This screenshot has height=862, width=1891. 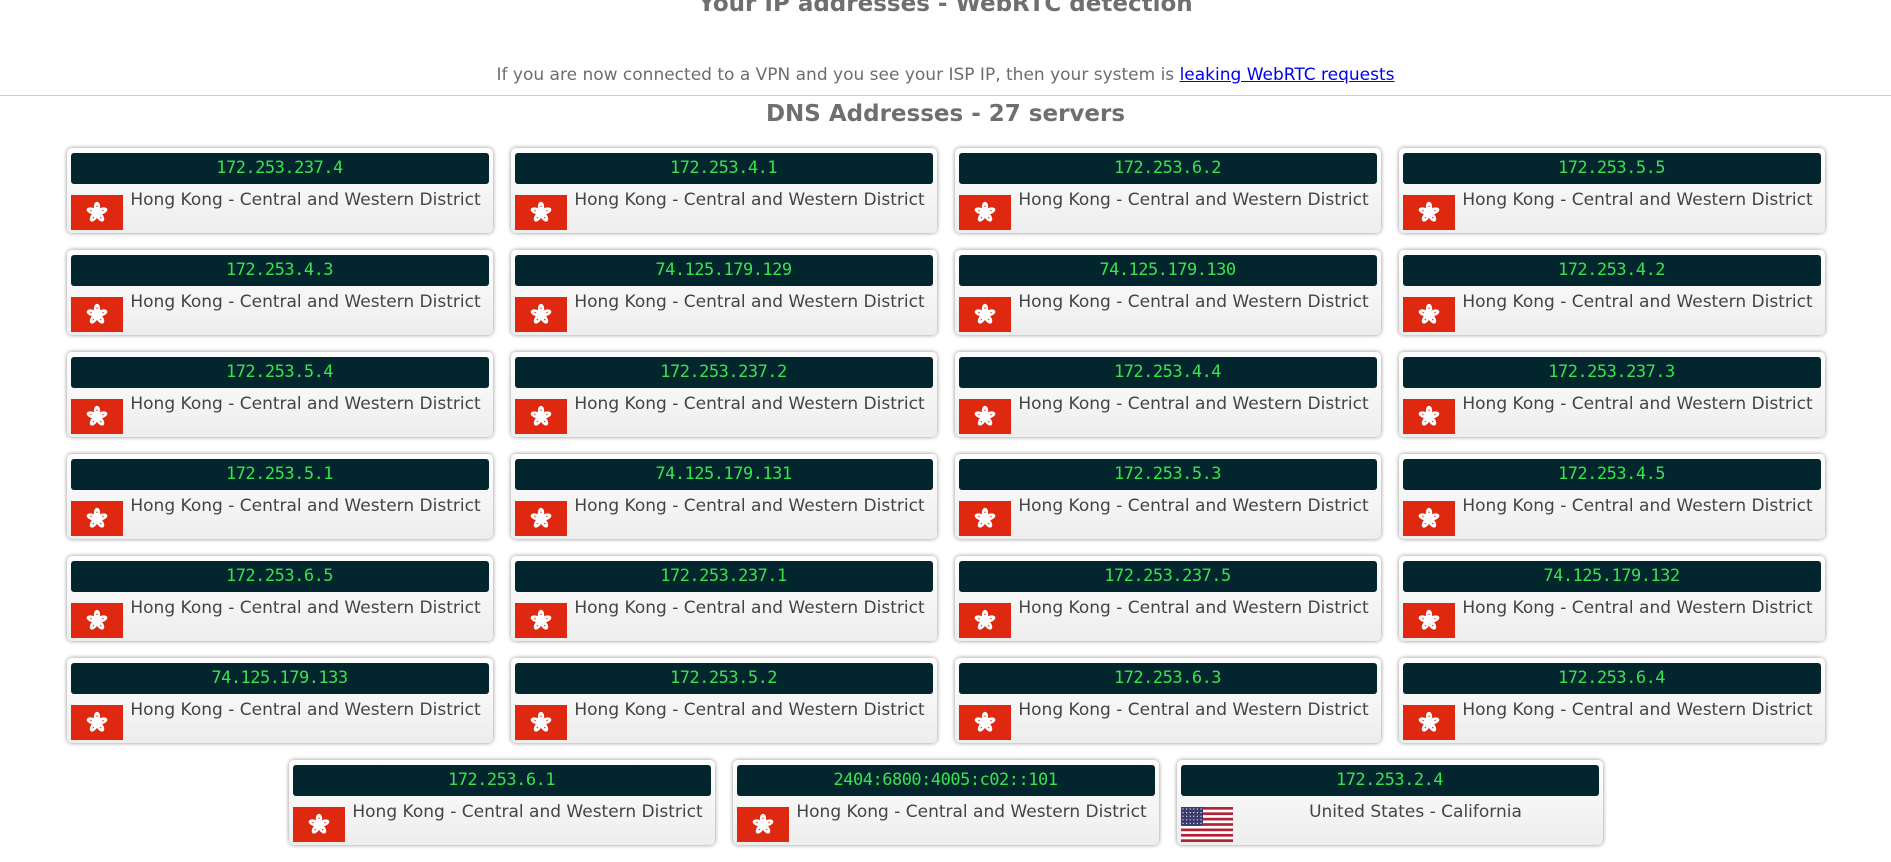 What do you see at coordinates (279, 168) in the screenshot?
I see `dns-server-ip: 172.253.237.4` at bounding box center [279, 168].